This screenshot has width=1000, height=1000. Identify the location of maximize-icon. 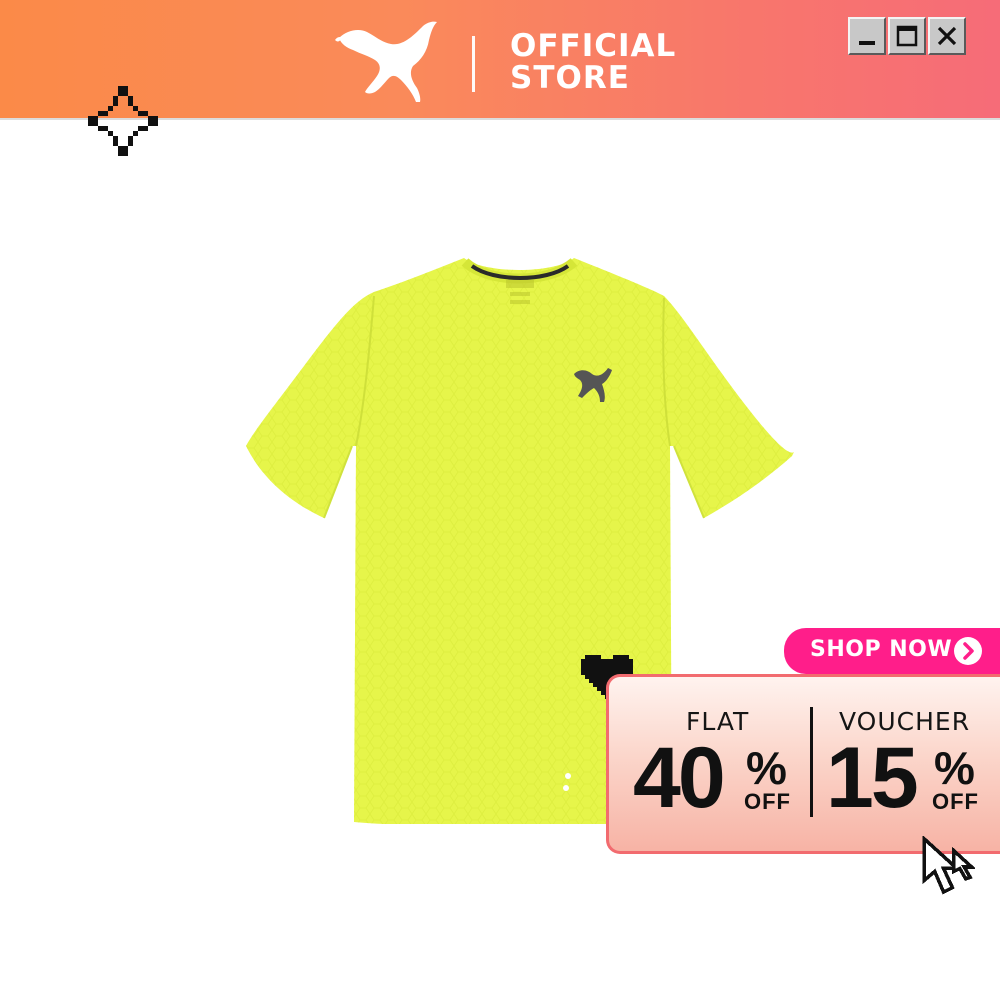
(907, 36).